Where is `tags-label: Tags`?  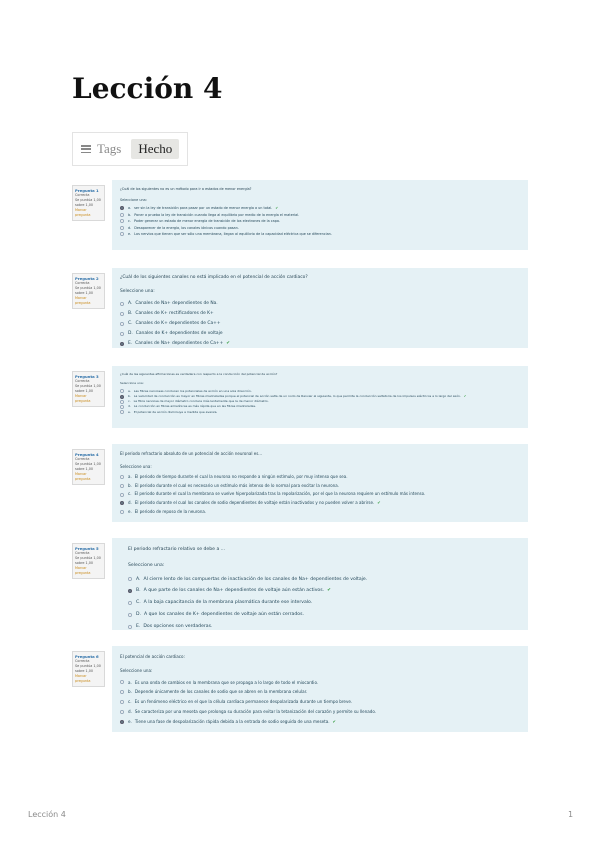
tags-label: Tags is located at coordinates (109, 148).